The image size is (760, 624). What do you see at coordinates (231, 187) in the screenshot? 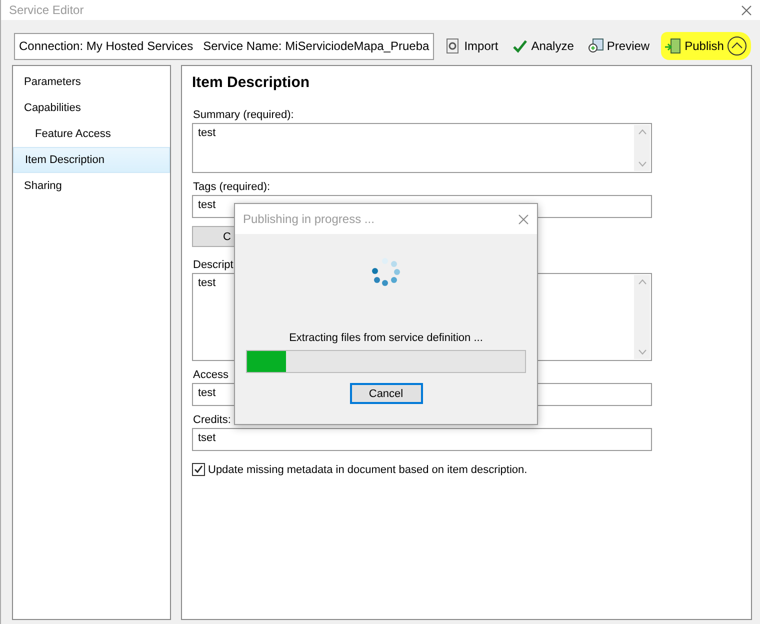
I see `field-label: Tags (required):` at bounding box center [231, 187].